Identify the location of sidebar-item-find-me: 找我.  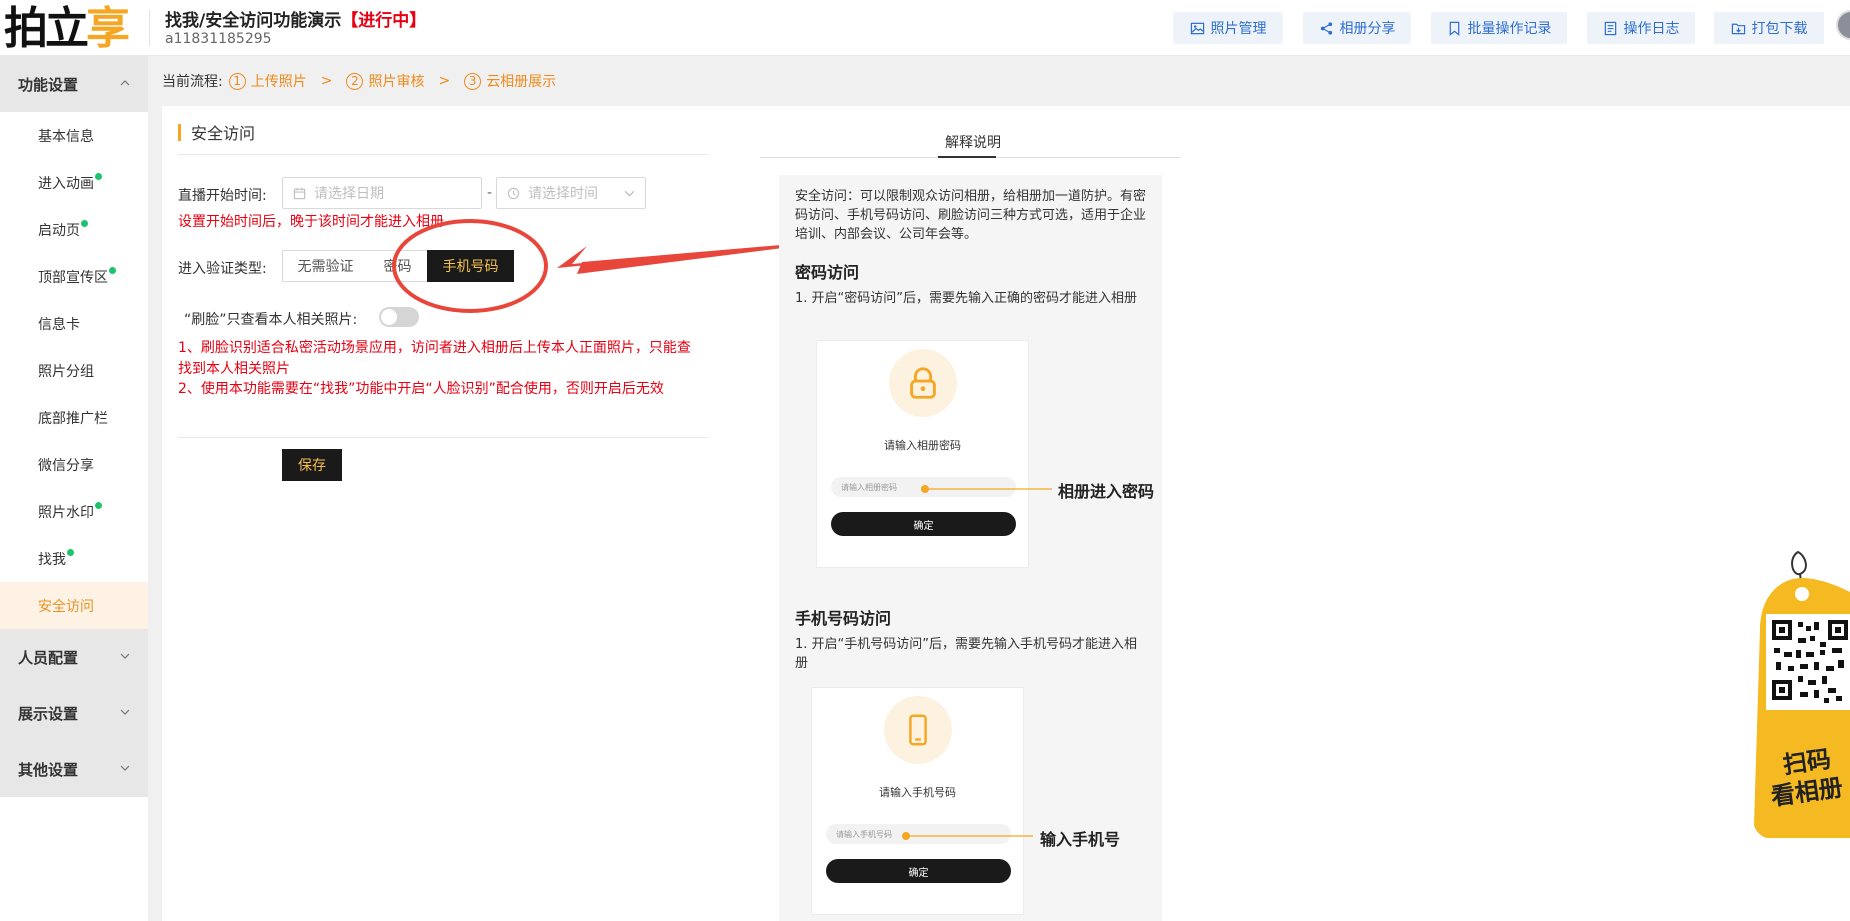
(74, 558).